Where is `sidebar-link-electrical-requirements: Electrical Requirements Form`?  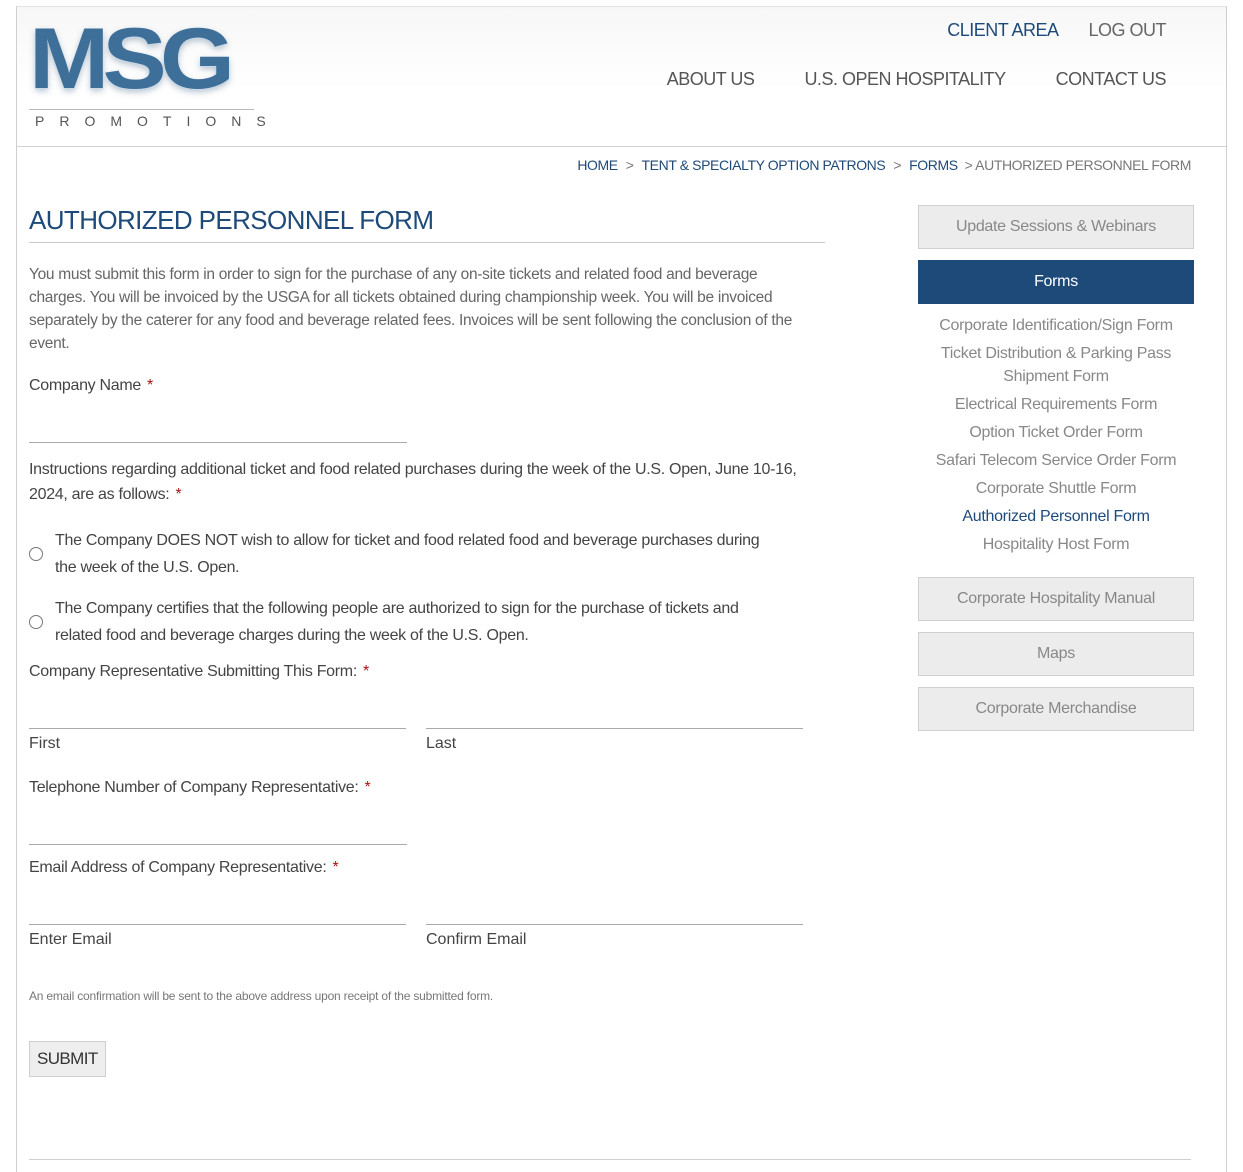
sidebar-link-electrical-requirements: Electrical Requirements Form is located at coordinates (1056, 405).